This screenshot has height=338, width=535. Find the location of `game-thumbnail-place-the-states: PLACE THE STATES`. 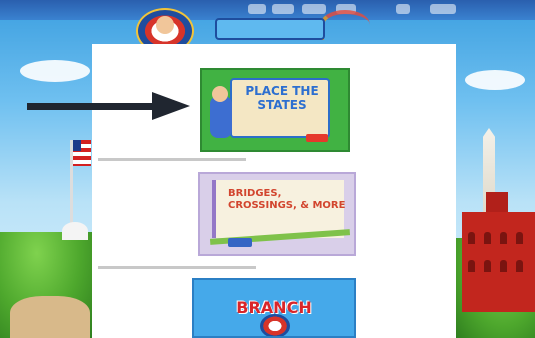

game-thumbnail-place-the-states: PLACE THE STATES is located at coordinates (275, 110).